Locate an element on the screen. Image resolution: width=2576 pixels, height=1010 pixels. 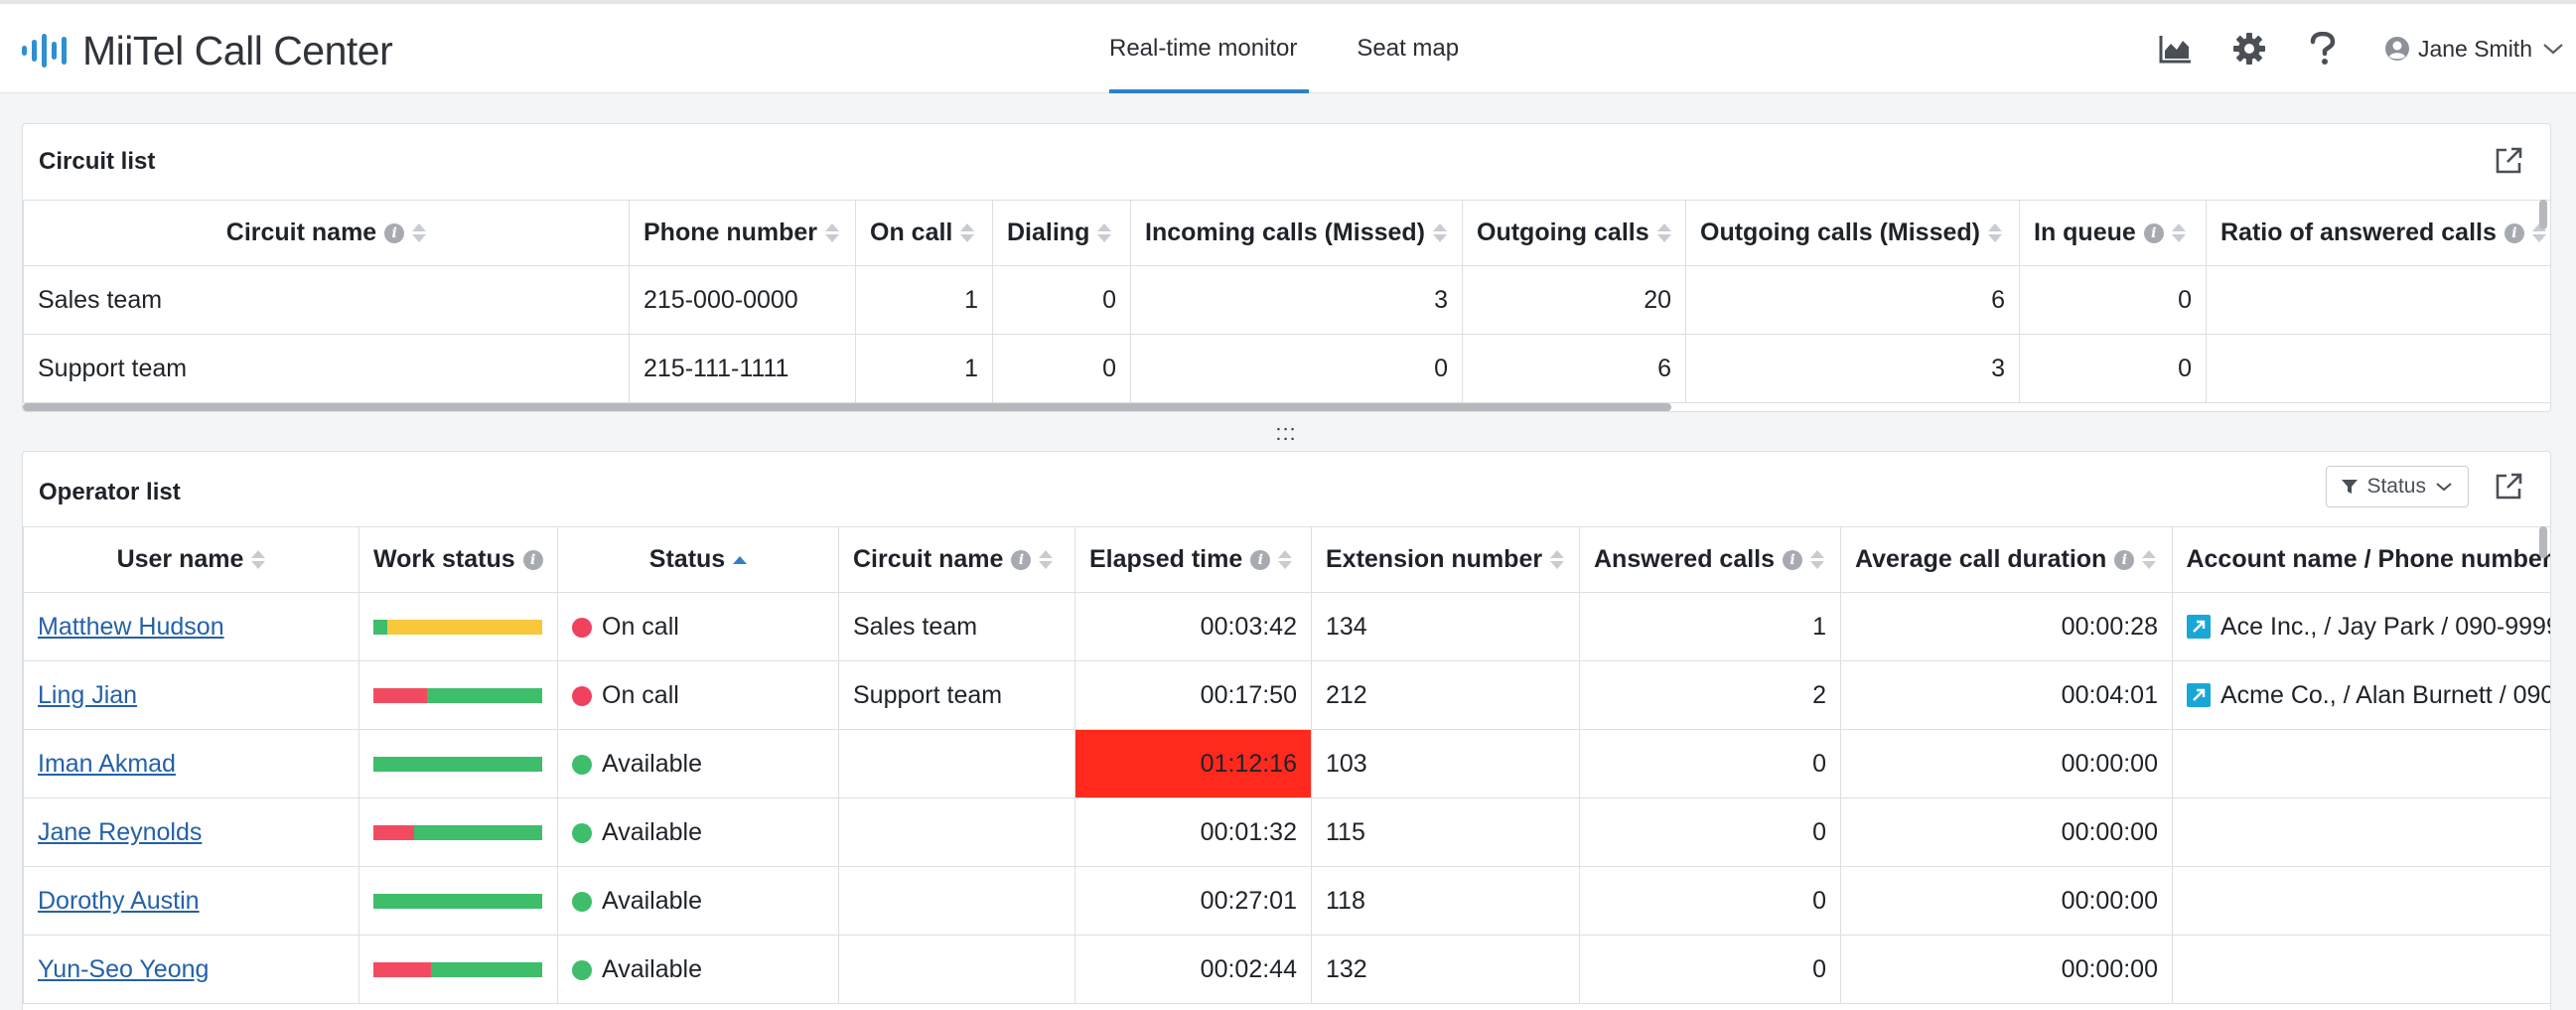
app-logo: MiiTel Call Center is located at coordinates (208, 51).